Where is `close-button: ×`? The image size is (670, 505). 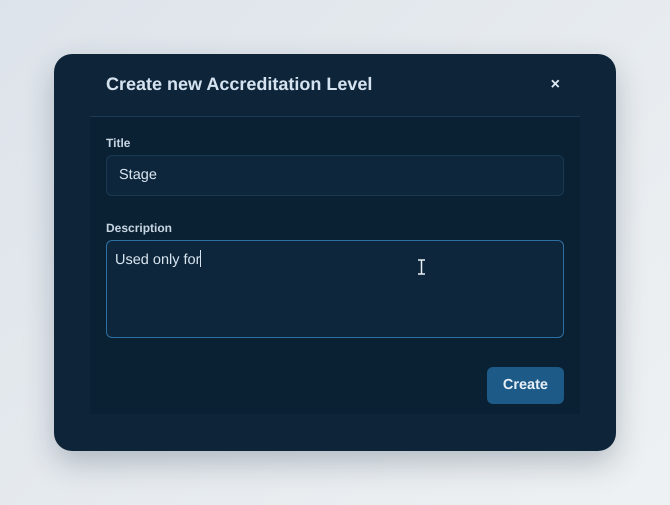
close-button: × is located at coordinates (555, 85).